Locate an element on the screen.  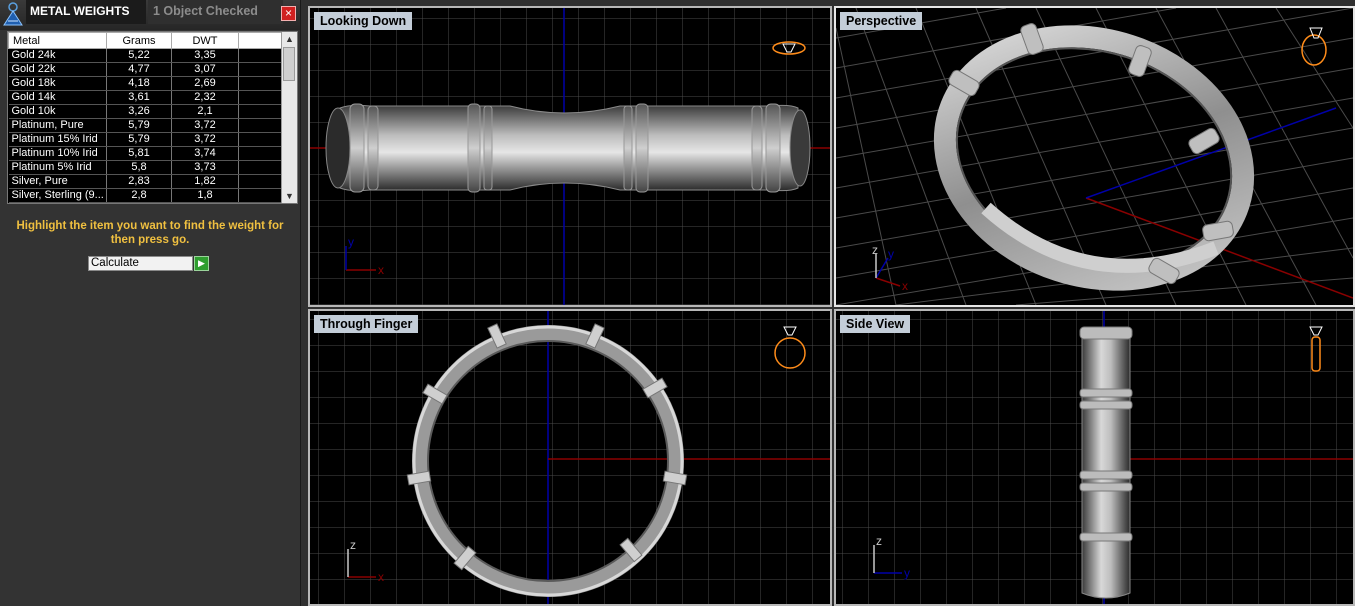
metal-cell: Platinum, Pure is located at coordinates (57, 125).